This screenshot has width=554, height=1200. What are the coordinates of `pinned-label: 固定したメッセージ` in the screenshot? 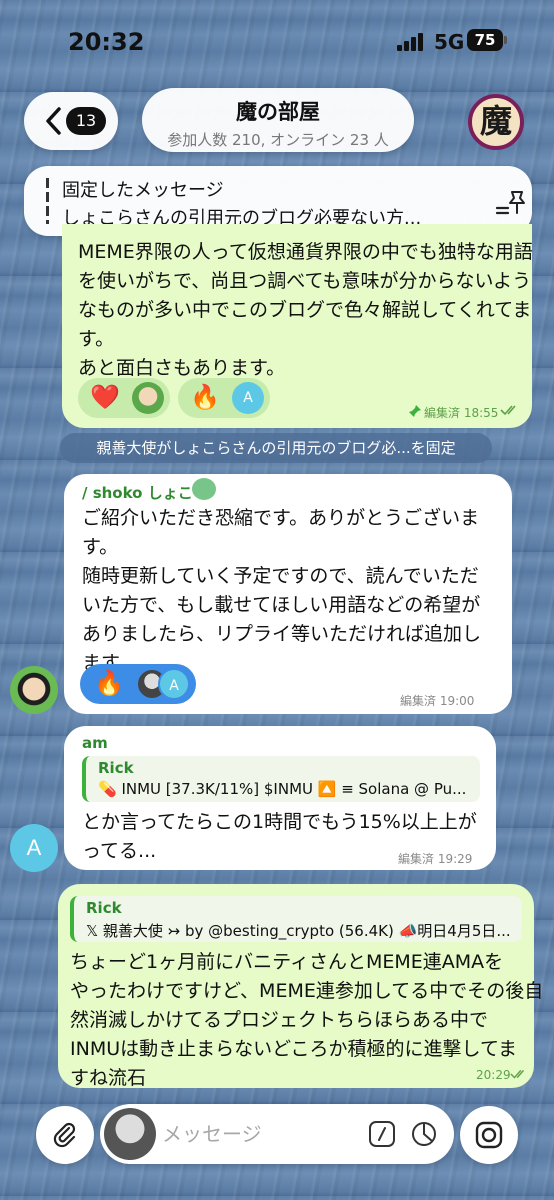 It's located at (143, 190).